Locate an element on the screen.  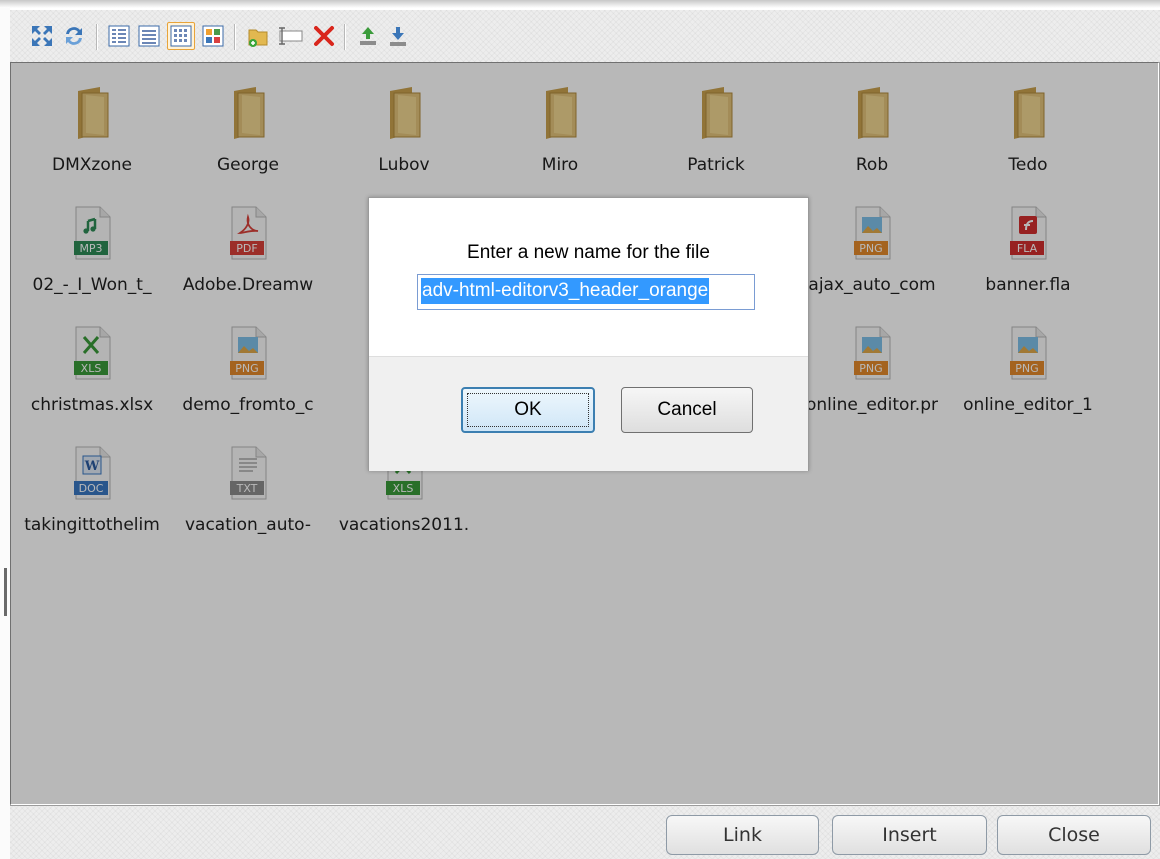
list-view-icon is located at coordinates (149, 36).